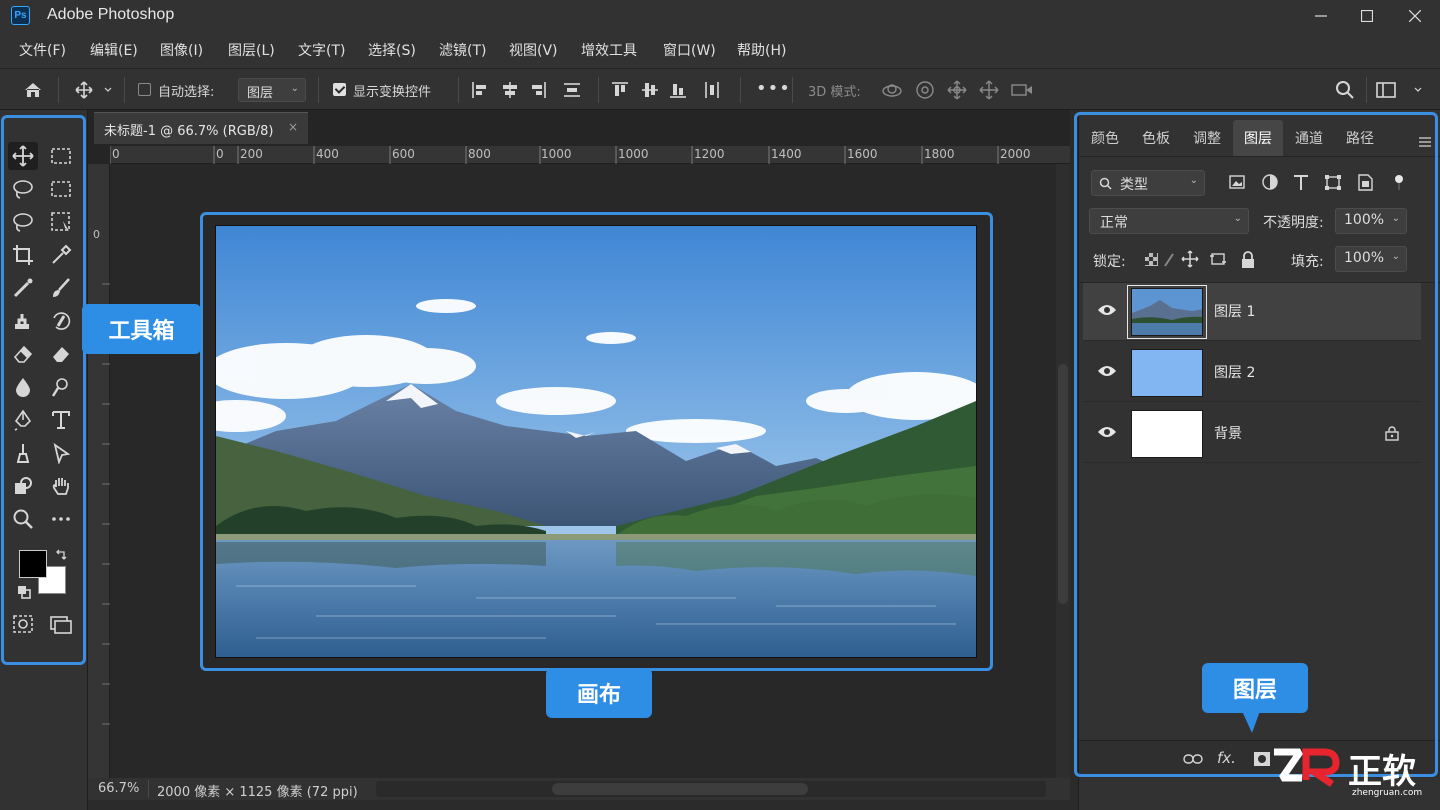  Describe the element at coordinates (321, 50) in the screenshot. I see `menu-type: 文字(T)` at that location.